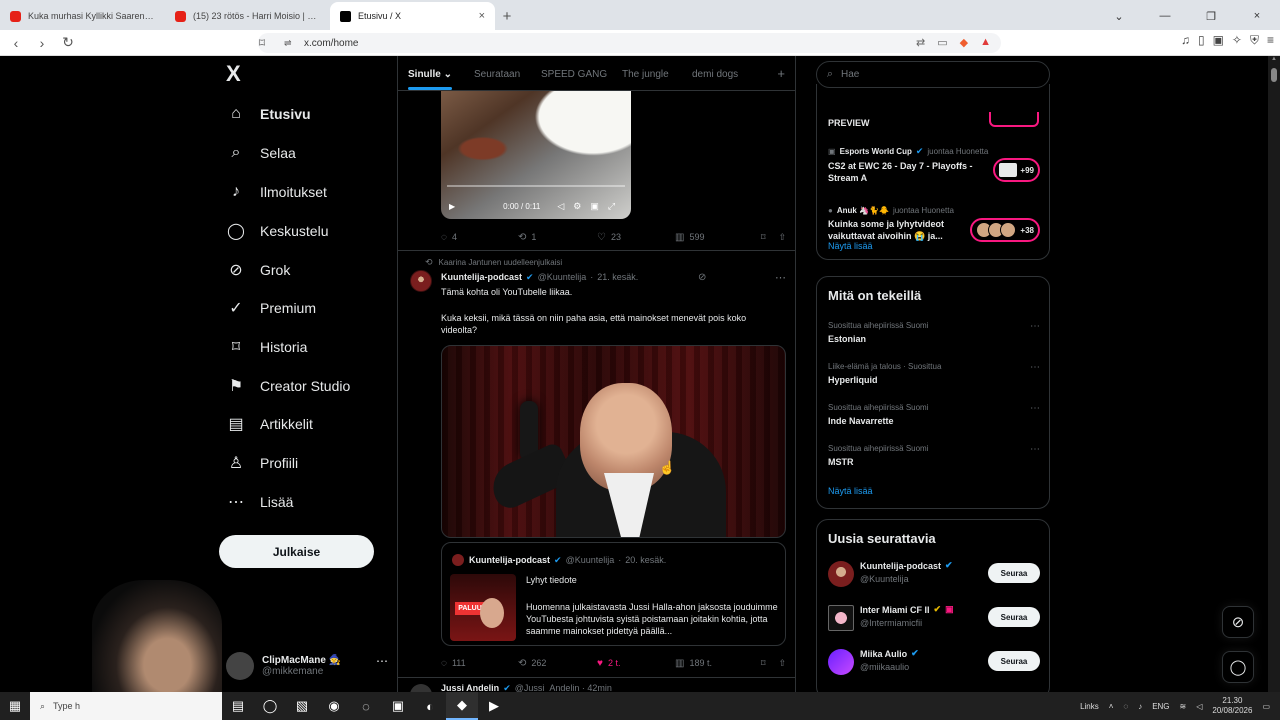  I want to click on add-tab-icon: +, so click(781, 73).